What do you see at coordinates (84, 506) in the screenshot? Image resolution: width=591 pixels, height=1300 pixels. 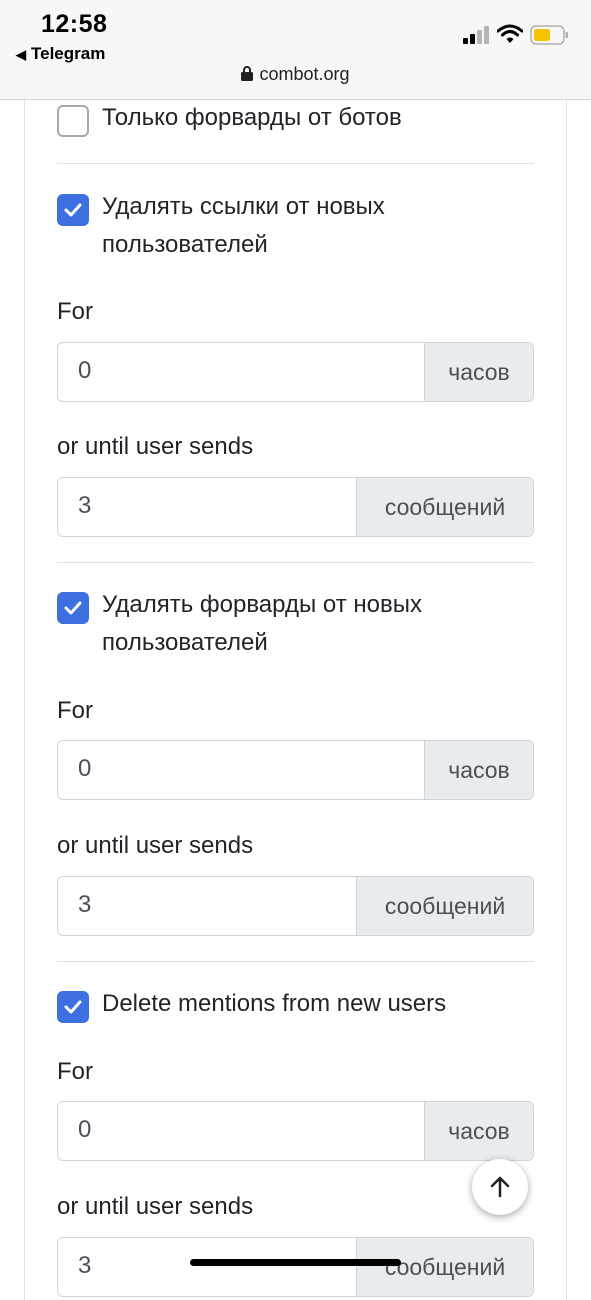 I see `links-messages-input: 3` at bounding box center [84, 506].